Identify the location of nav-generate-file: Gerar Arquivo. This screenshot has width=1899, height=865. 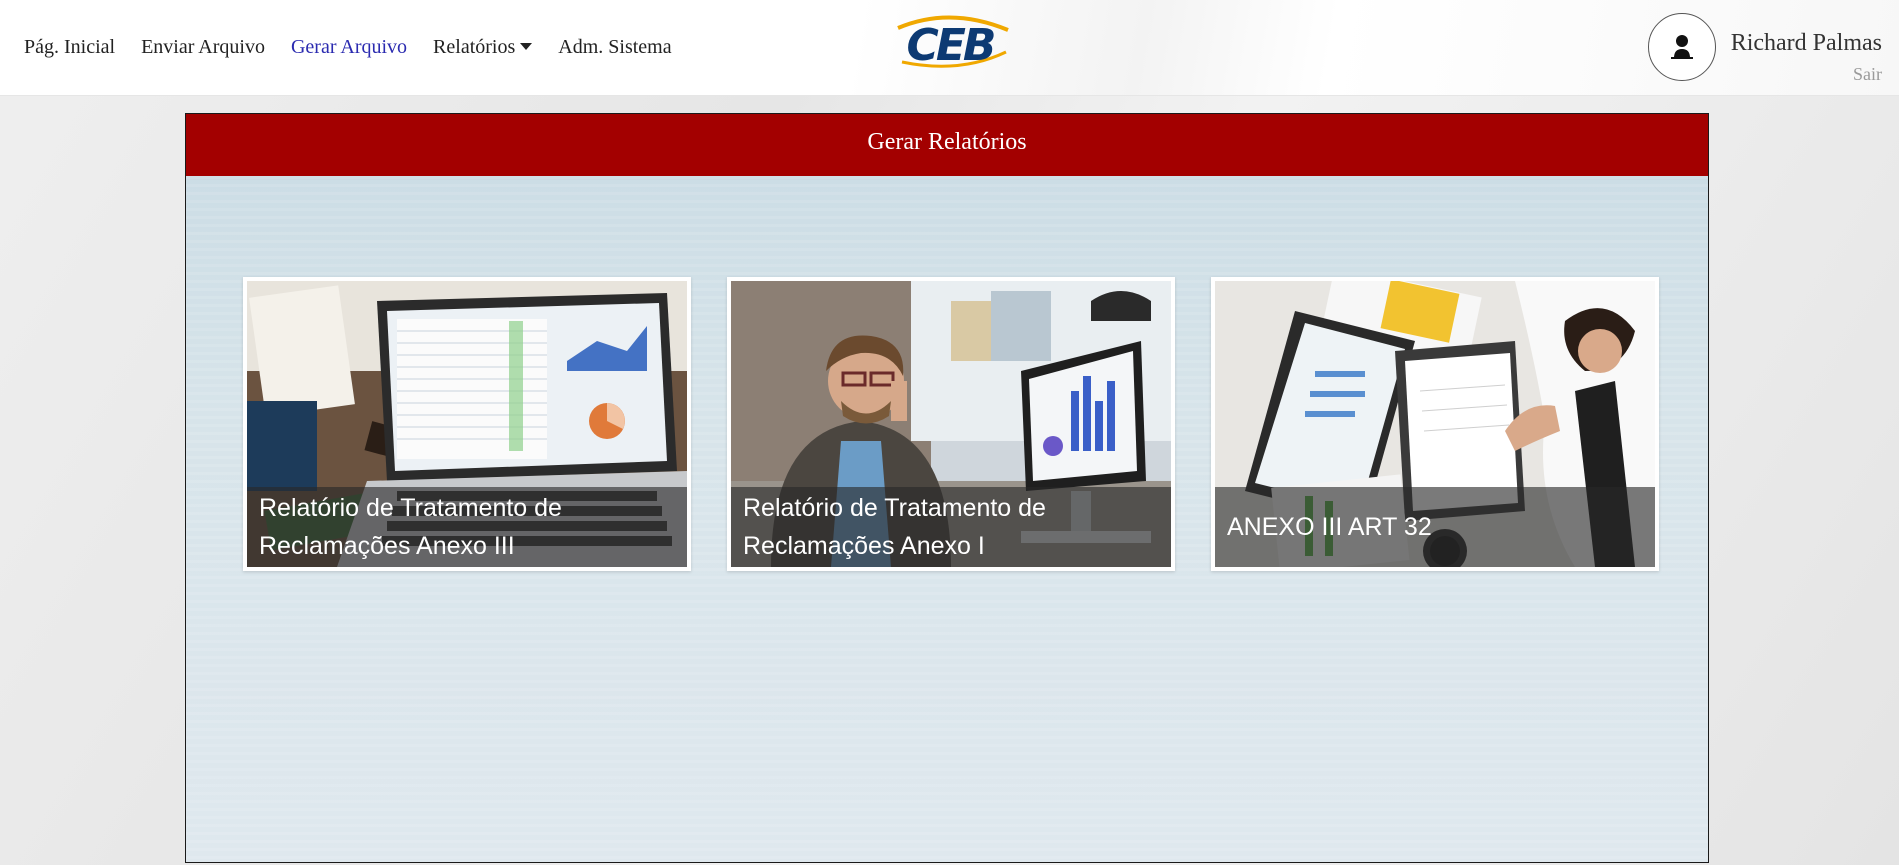
(349, 47).